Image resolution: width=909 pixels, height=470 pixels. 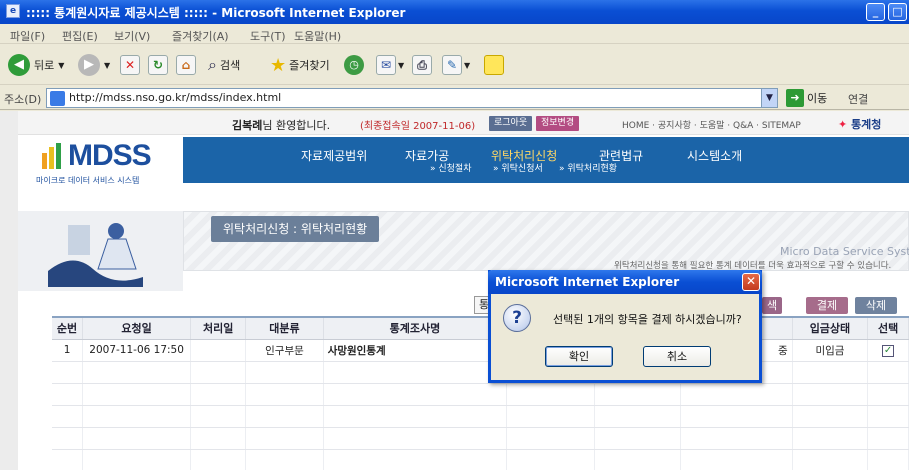 I want to click on edit-button: ✎ ▼, so click(x=456, y=65).